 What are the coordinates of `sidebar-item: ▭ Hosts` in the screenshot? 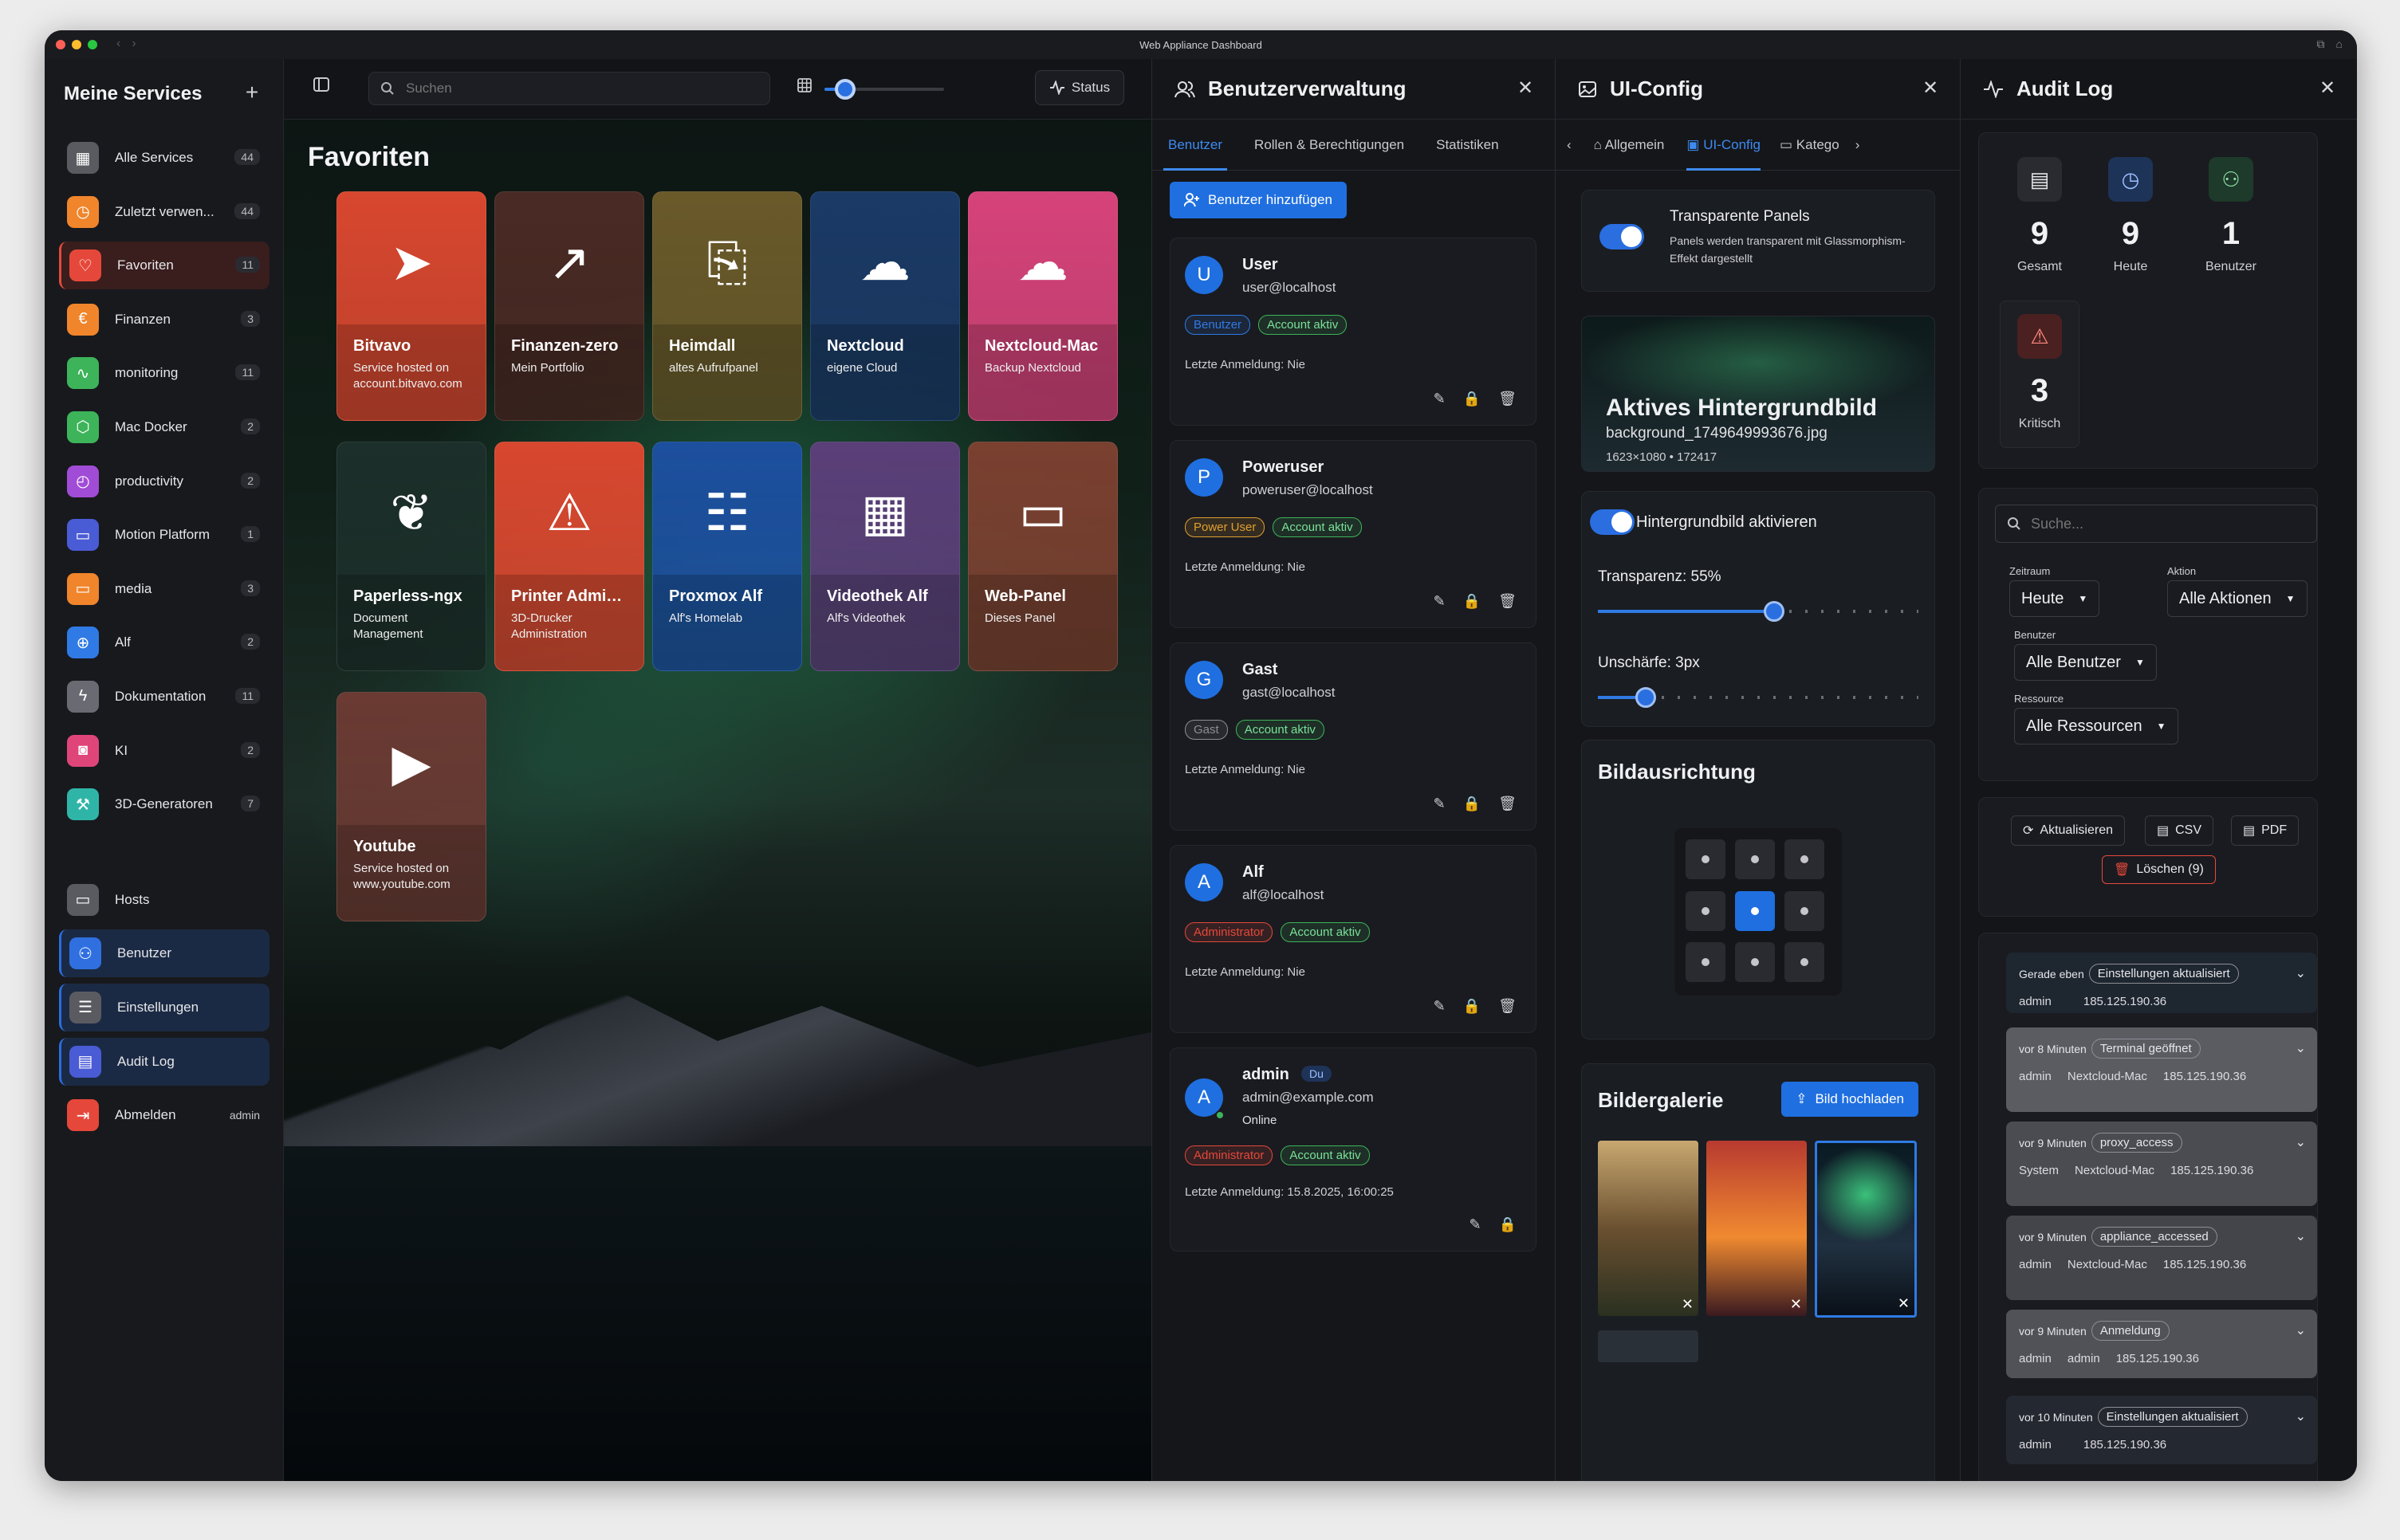 It's located at (164, 900).